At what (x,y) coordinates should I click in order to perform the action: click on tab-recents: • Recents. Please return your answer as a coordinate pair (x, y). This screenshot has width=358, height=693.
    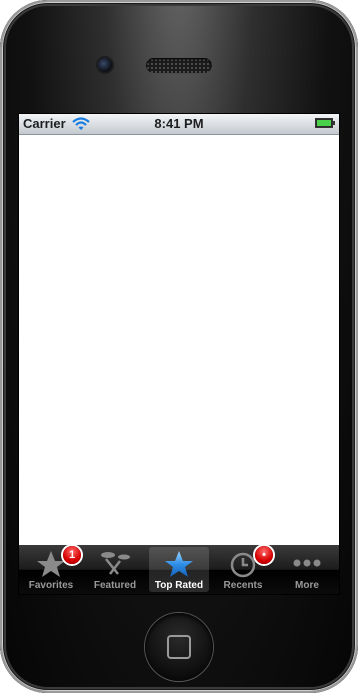
    Looking at the image, I should click on (243, 569).